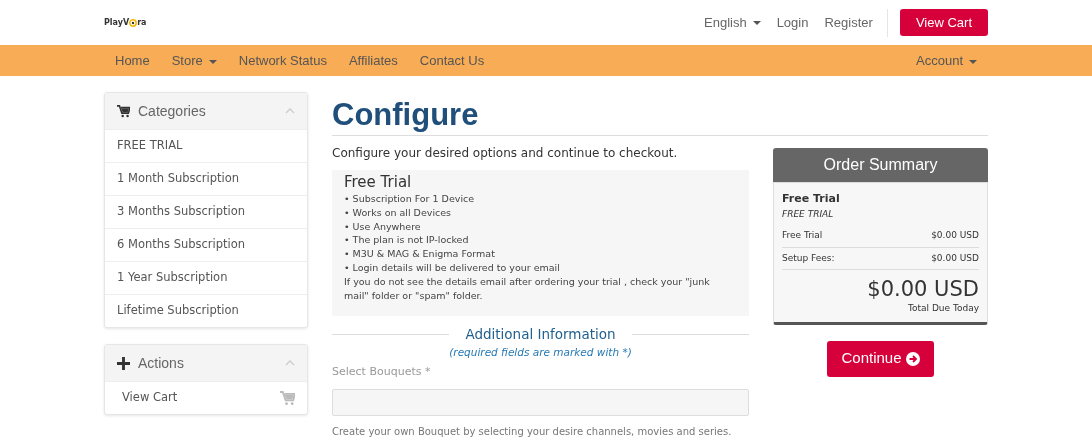 The width and height of the screenshot is (1092, 440). Describe the element at coordinates (880, 214) in the screenshot. I see `summary-group: FREE TRIAL` at that location.